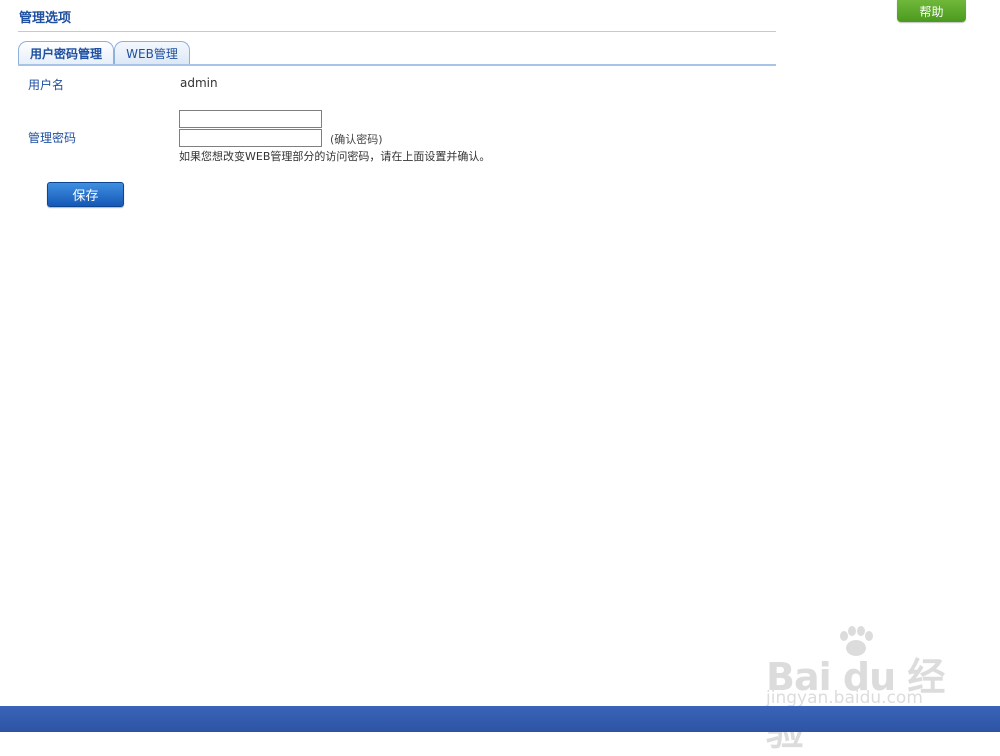 The image size is (1000, 756). Describe the element at coordinates (46, 85) in the screenshot. I see `username-label: 用户名` at that location.